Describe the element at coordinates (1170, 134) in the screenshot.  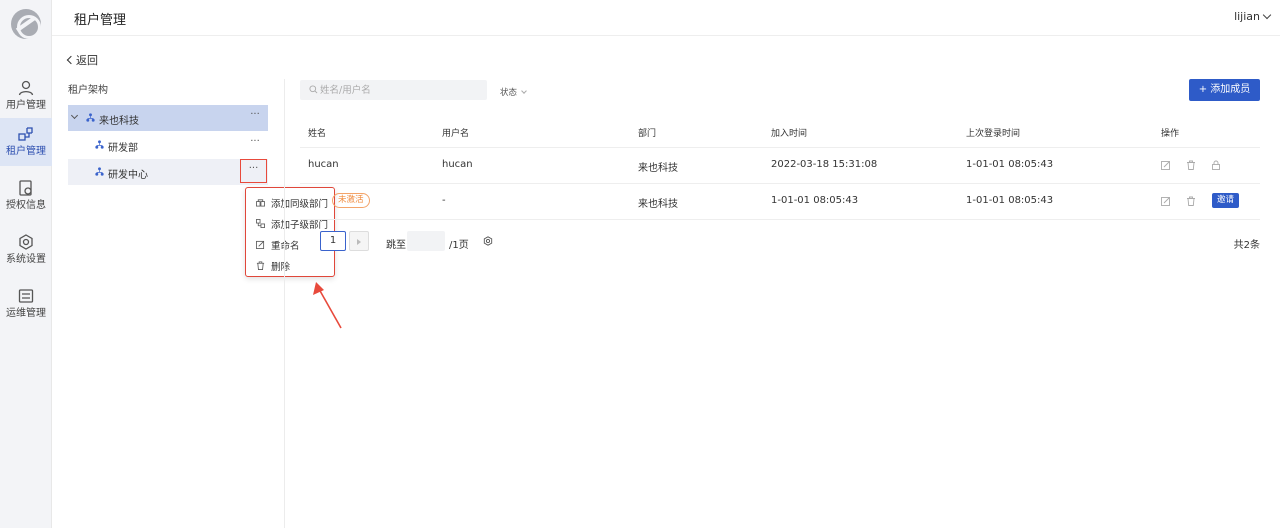
I see `column-header-actions: 操作` at that location.